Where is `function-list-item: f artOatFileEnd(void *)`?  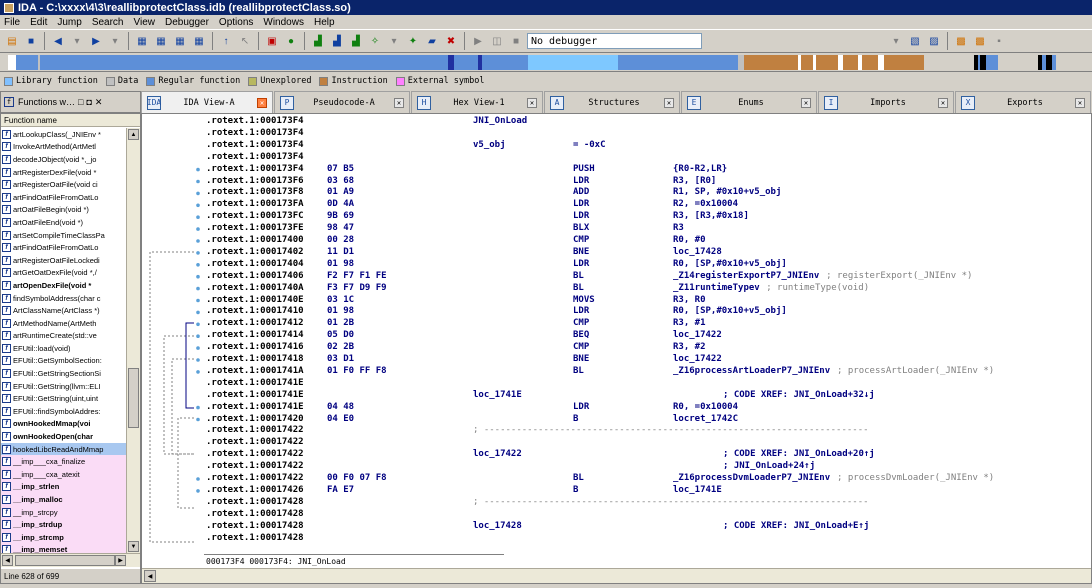
function-list-item: f artOatFileEnd(void *) is located at coordinates (63, 222).